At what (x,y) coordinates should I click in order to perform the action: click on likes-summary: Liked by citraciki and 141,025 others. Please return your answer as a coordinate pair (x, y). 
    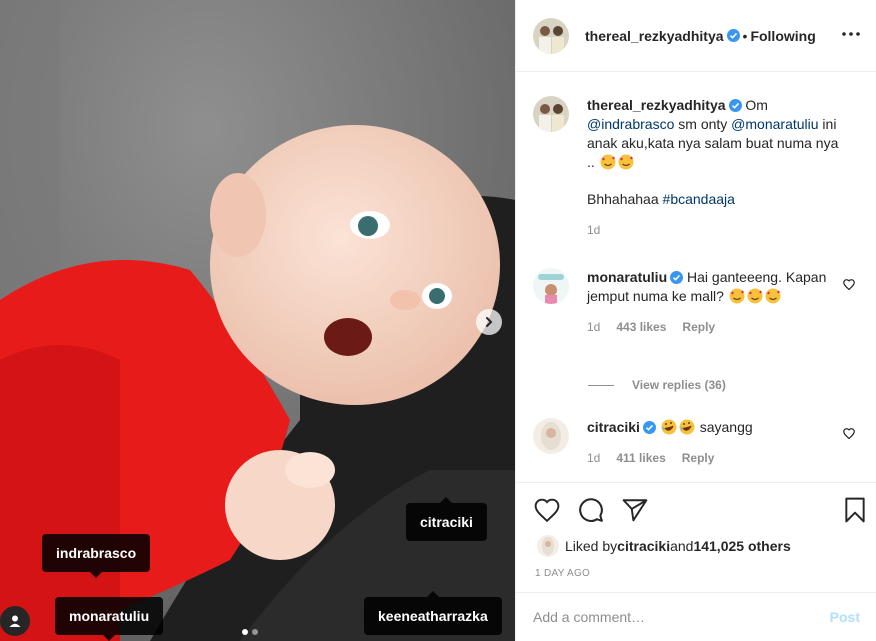
    Looking at the image, I should click on (664, 546).